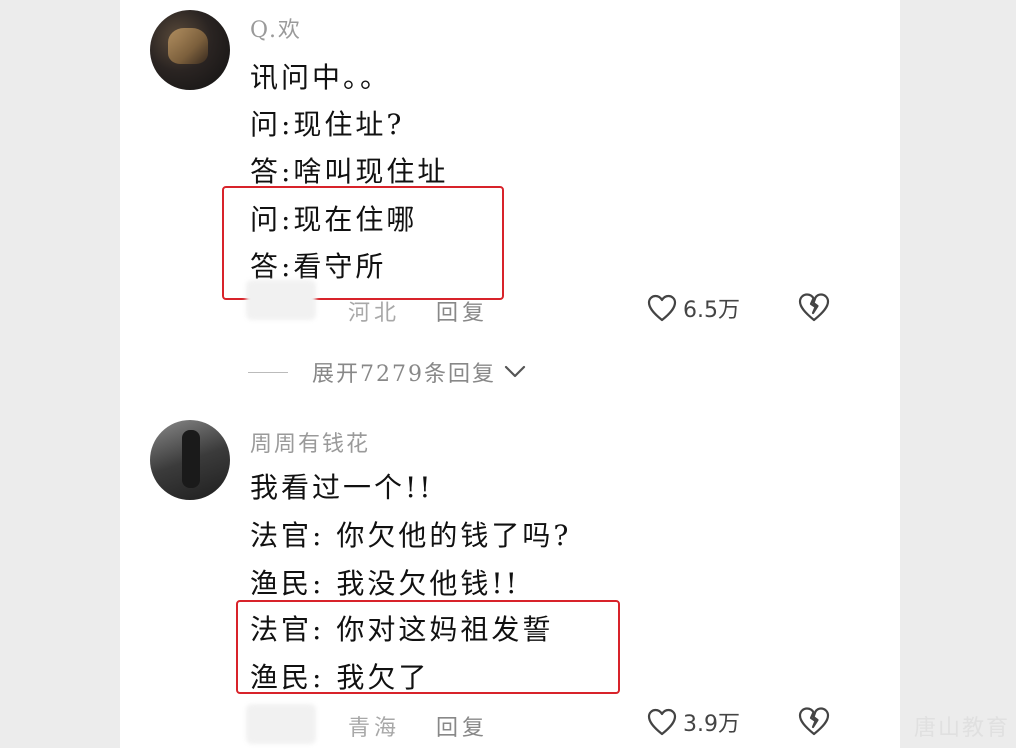  I want to click on comment-username: 周周有钱花, so click(310, 442).